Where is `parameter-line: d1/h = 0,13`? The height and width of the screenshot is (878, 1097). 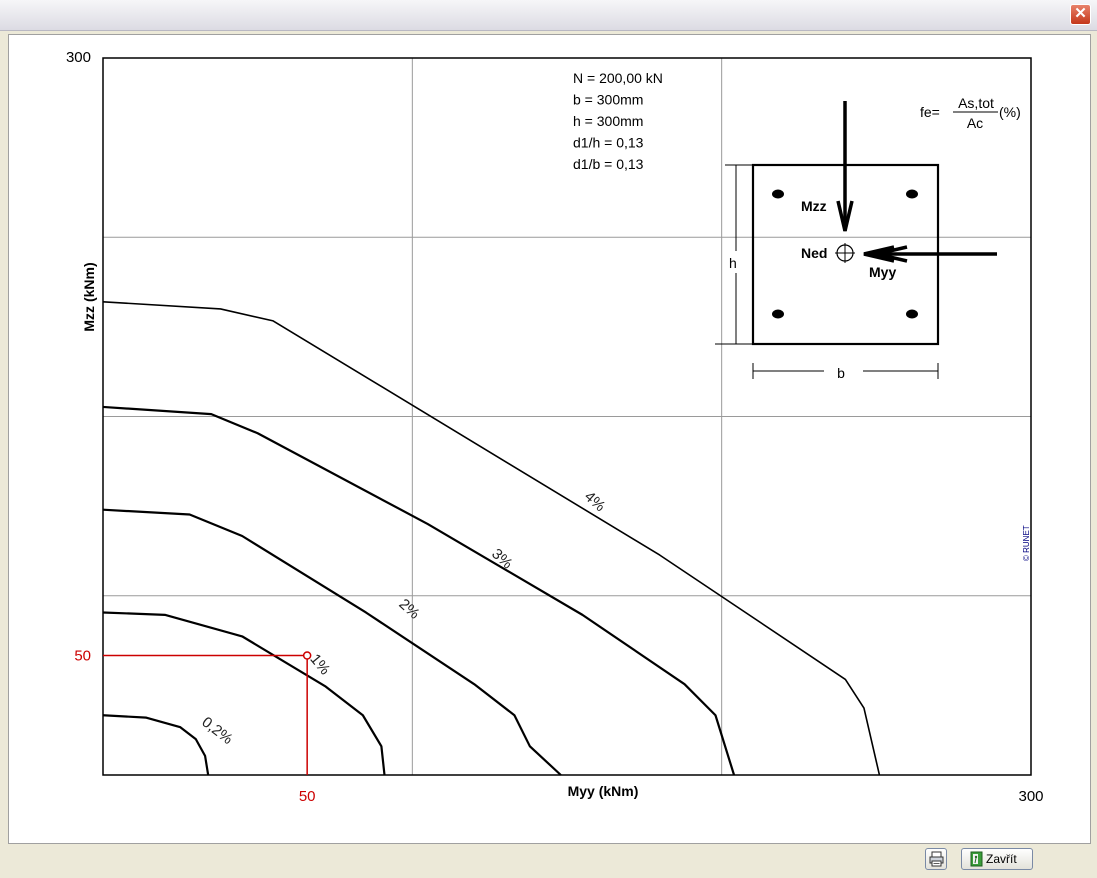
parameter-line: d1/h = 0,13 is located at coordinates (608, 143).